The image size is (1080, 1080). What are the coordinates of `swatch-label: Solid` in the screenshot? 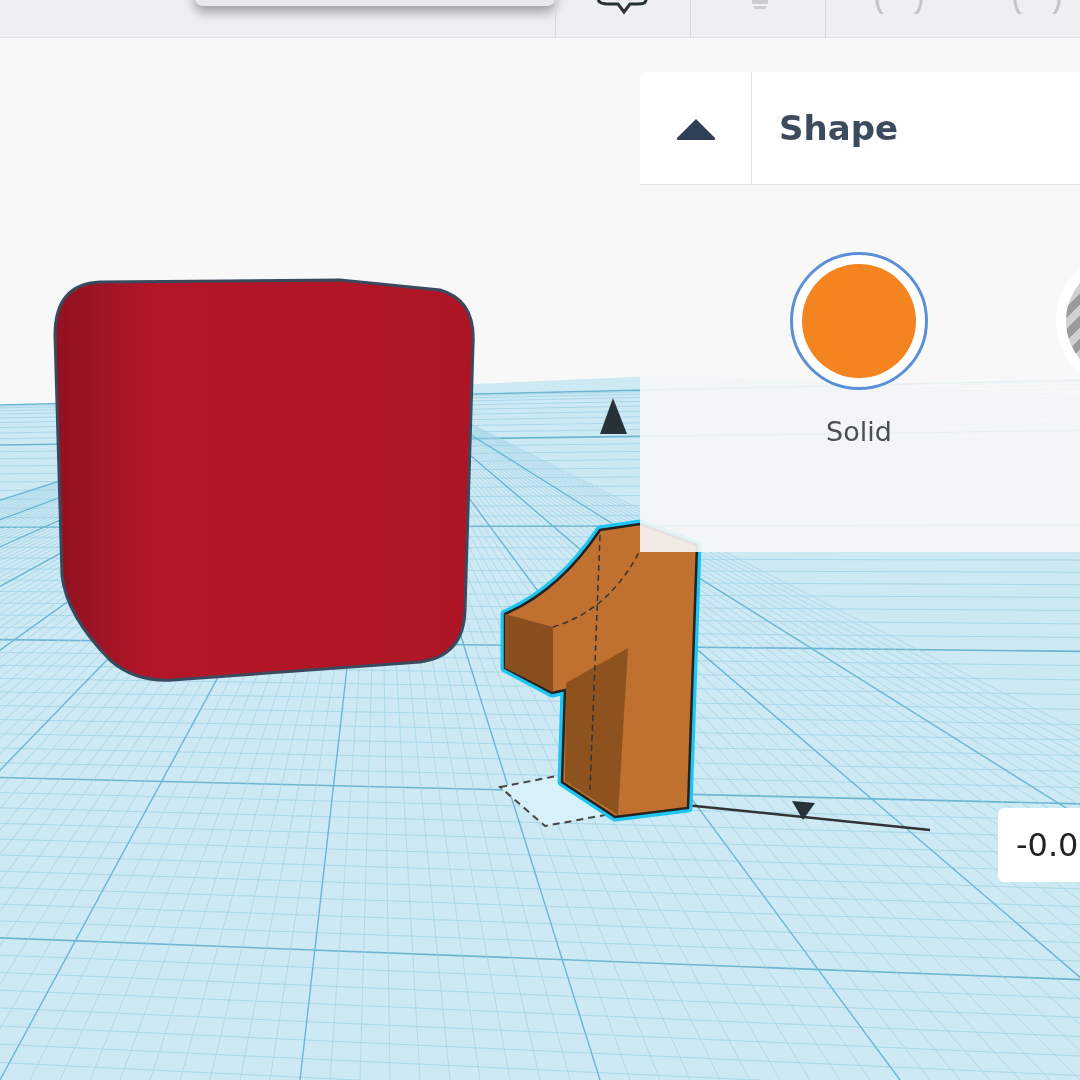 It's located at (859, 432).